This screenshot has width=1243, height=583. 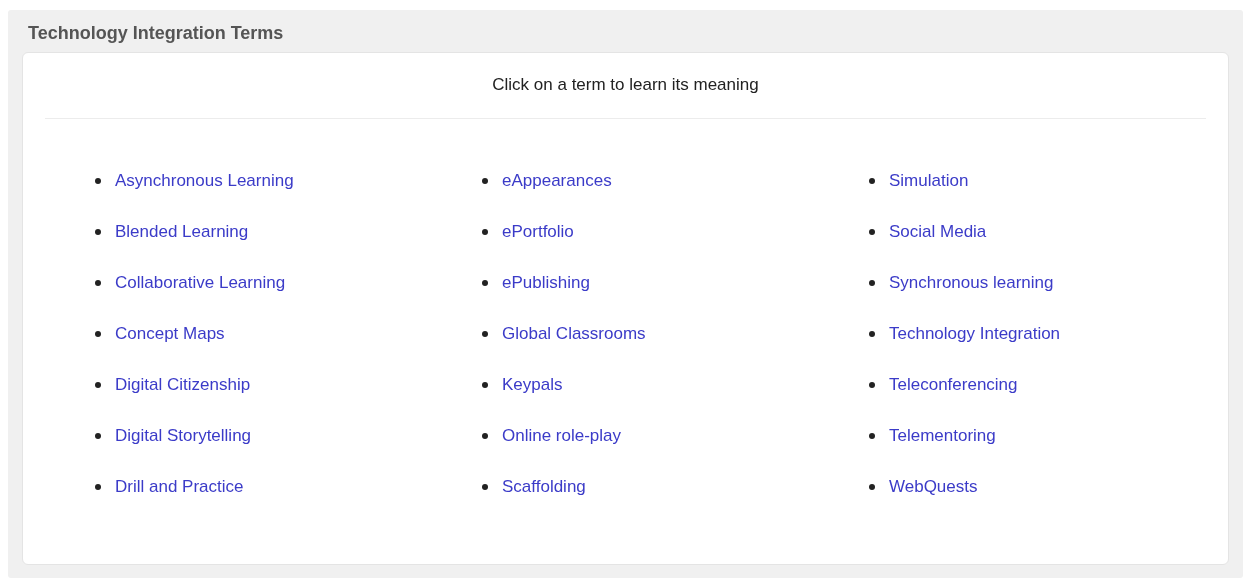 I want to click on term-link: WebQuests, so click(x=933, y=487).